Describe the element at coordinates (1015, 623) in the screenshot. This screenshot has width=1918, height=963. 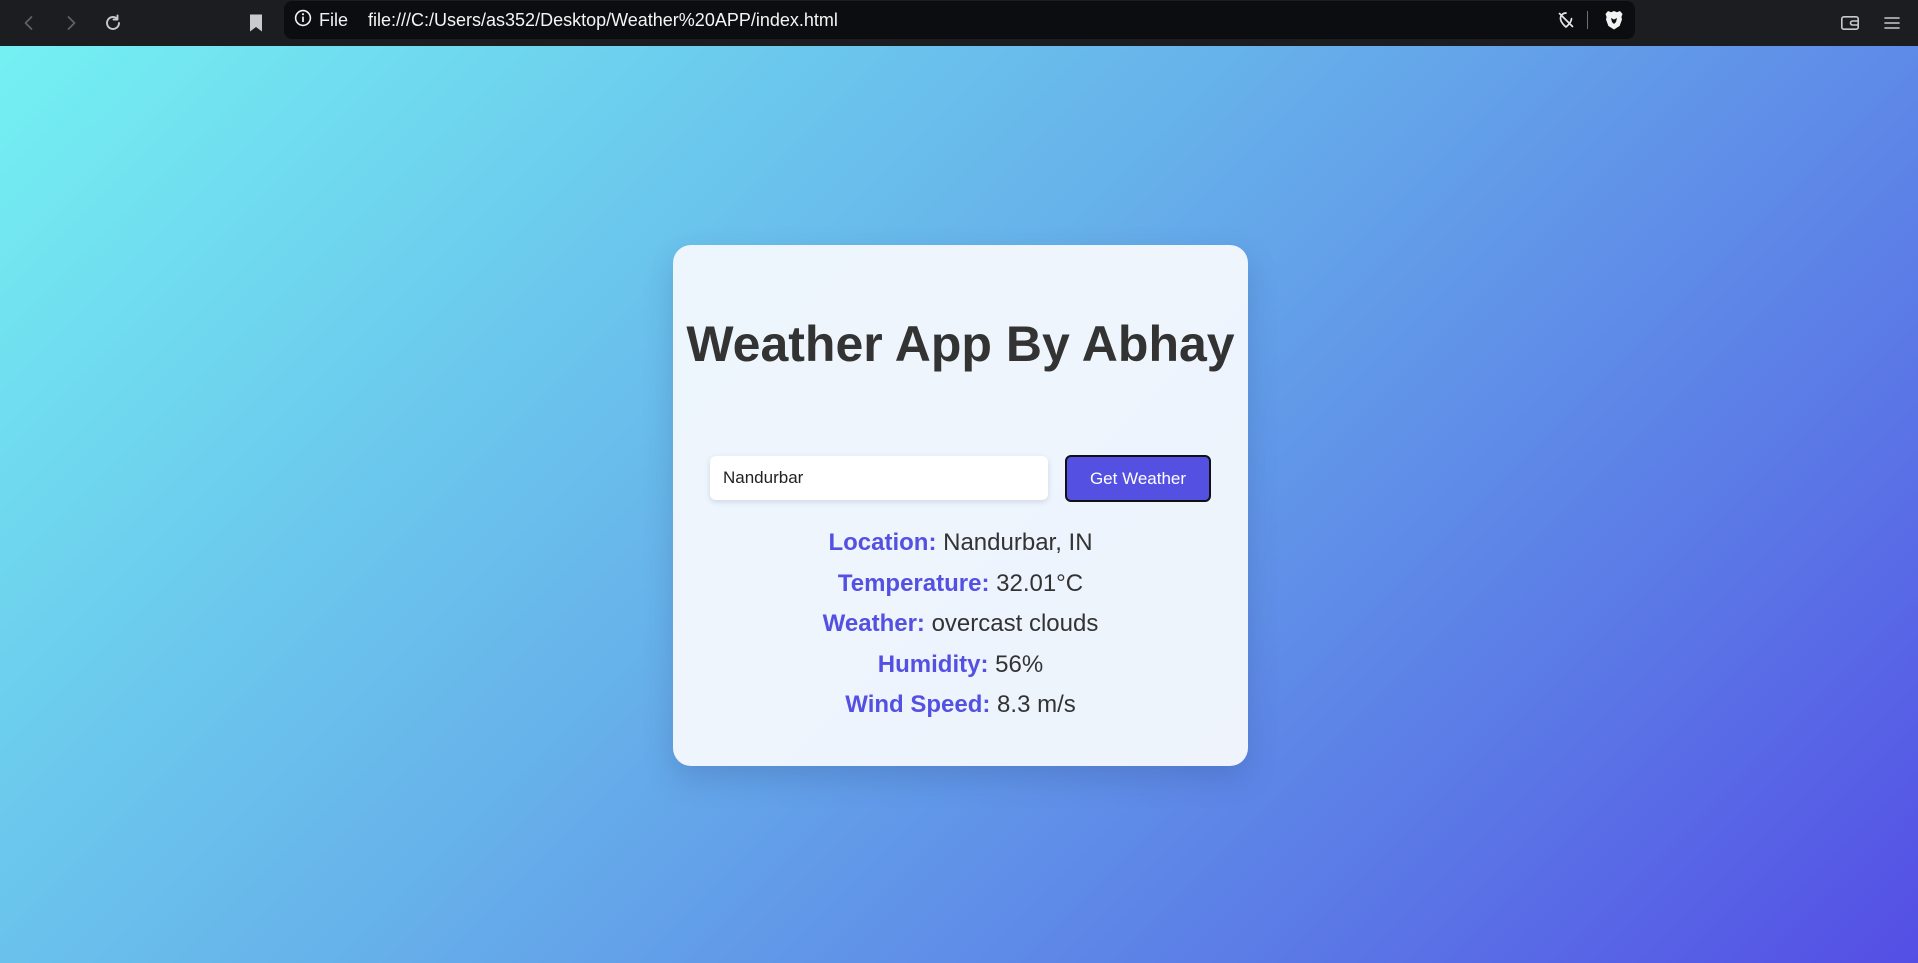
I see `weather-value: overcast clouds` at that location.